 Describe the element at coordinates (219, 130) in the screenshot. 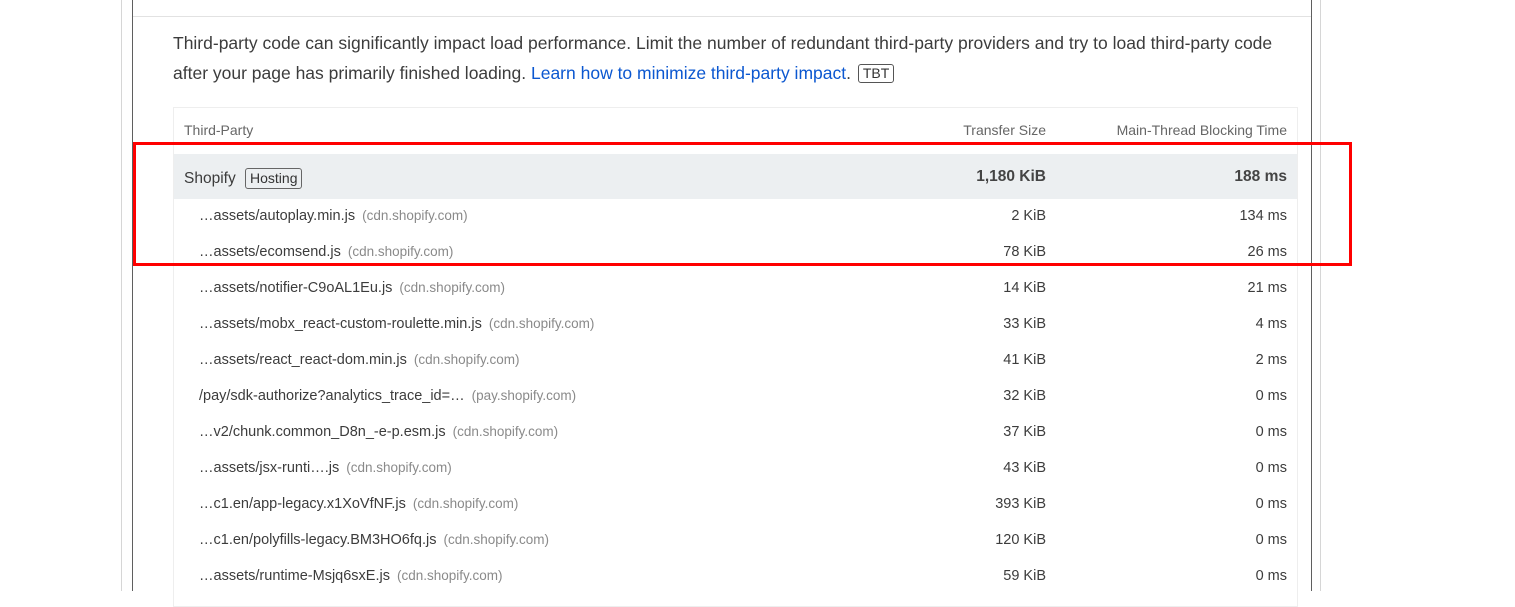

I see `header-third-party: Third-Party` at that location.